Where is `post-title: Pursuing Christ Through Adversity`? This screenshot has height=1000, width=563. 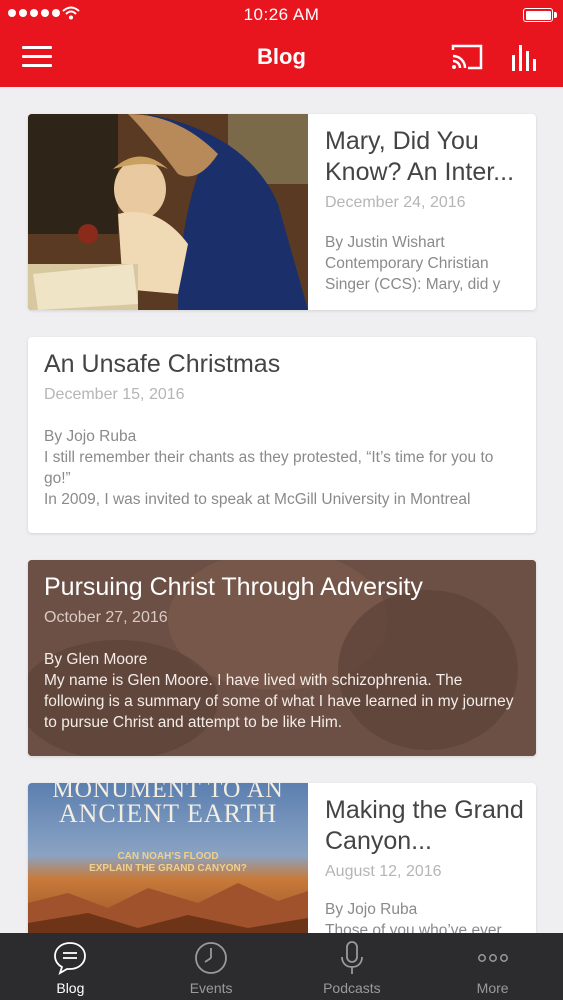 post-title: Pursuing Christ Through Adversity is located at coordinates (233, 587).